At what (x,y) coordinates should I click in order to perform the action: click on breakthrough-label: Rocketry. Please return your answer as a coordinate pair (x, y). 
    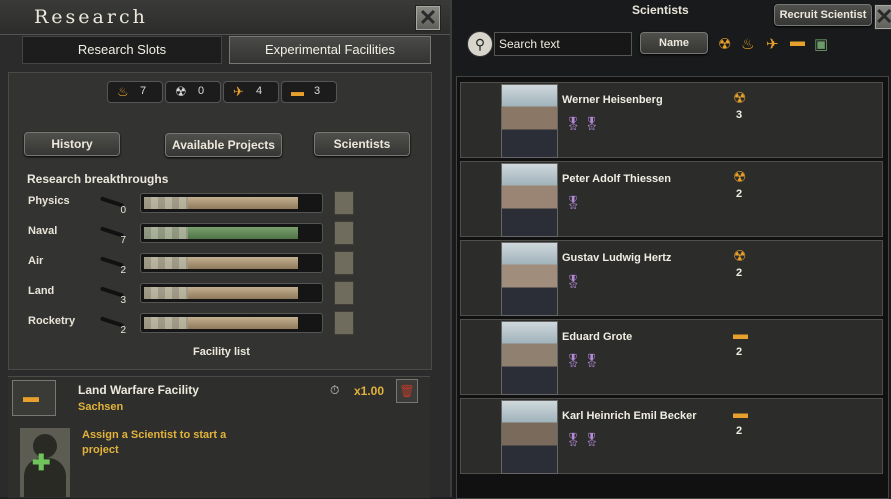
    Looking at the image, I should click on (52, 321).